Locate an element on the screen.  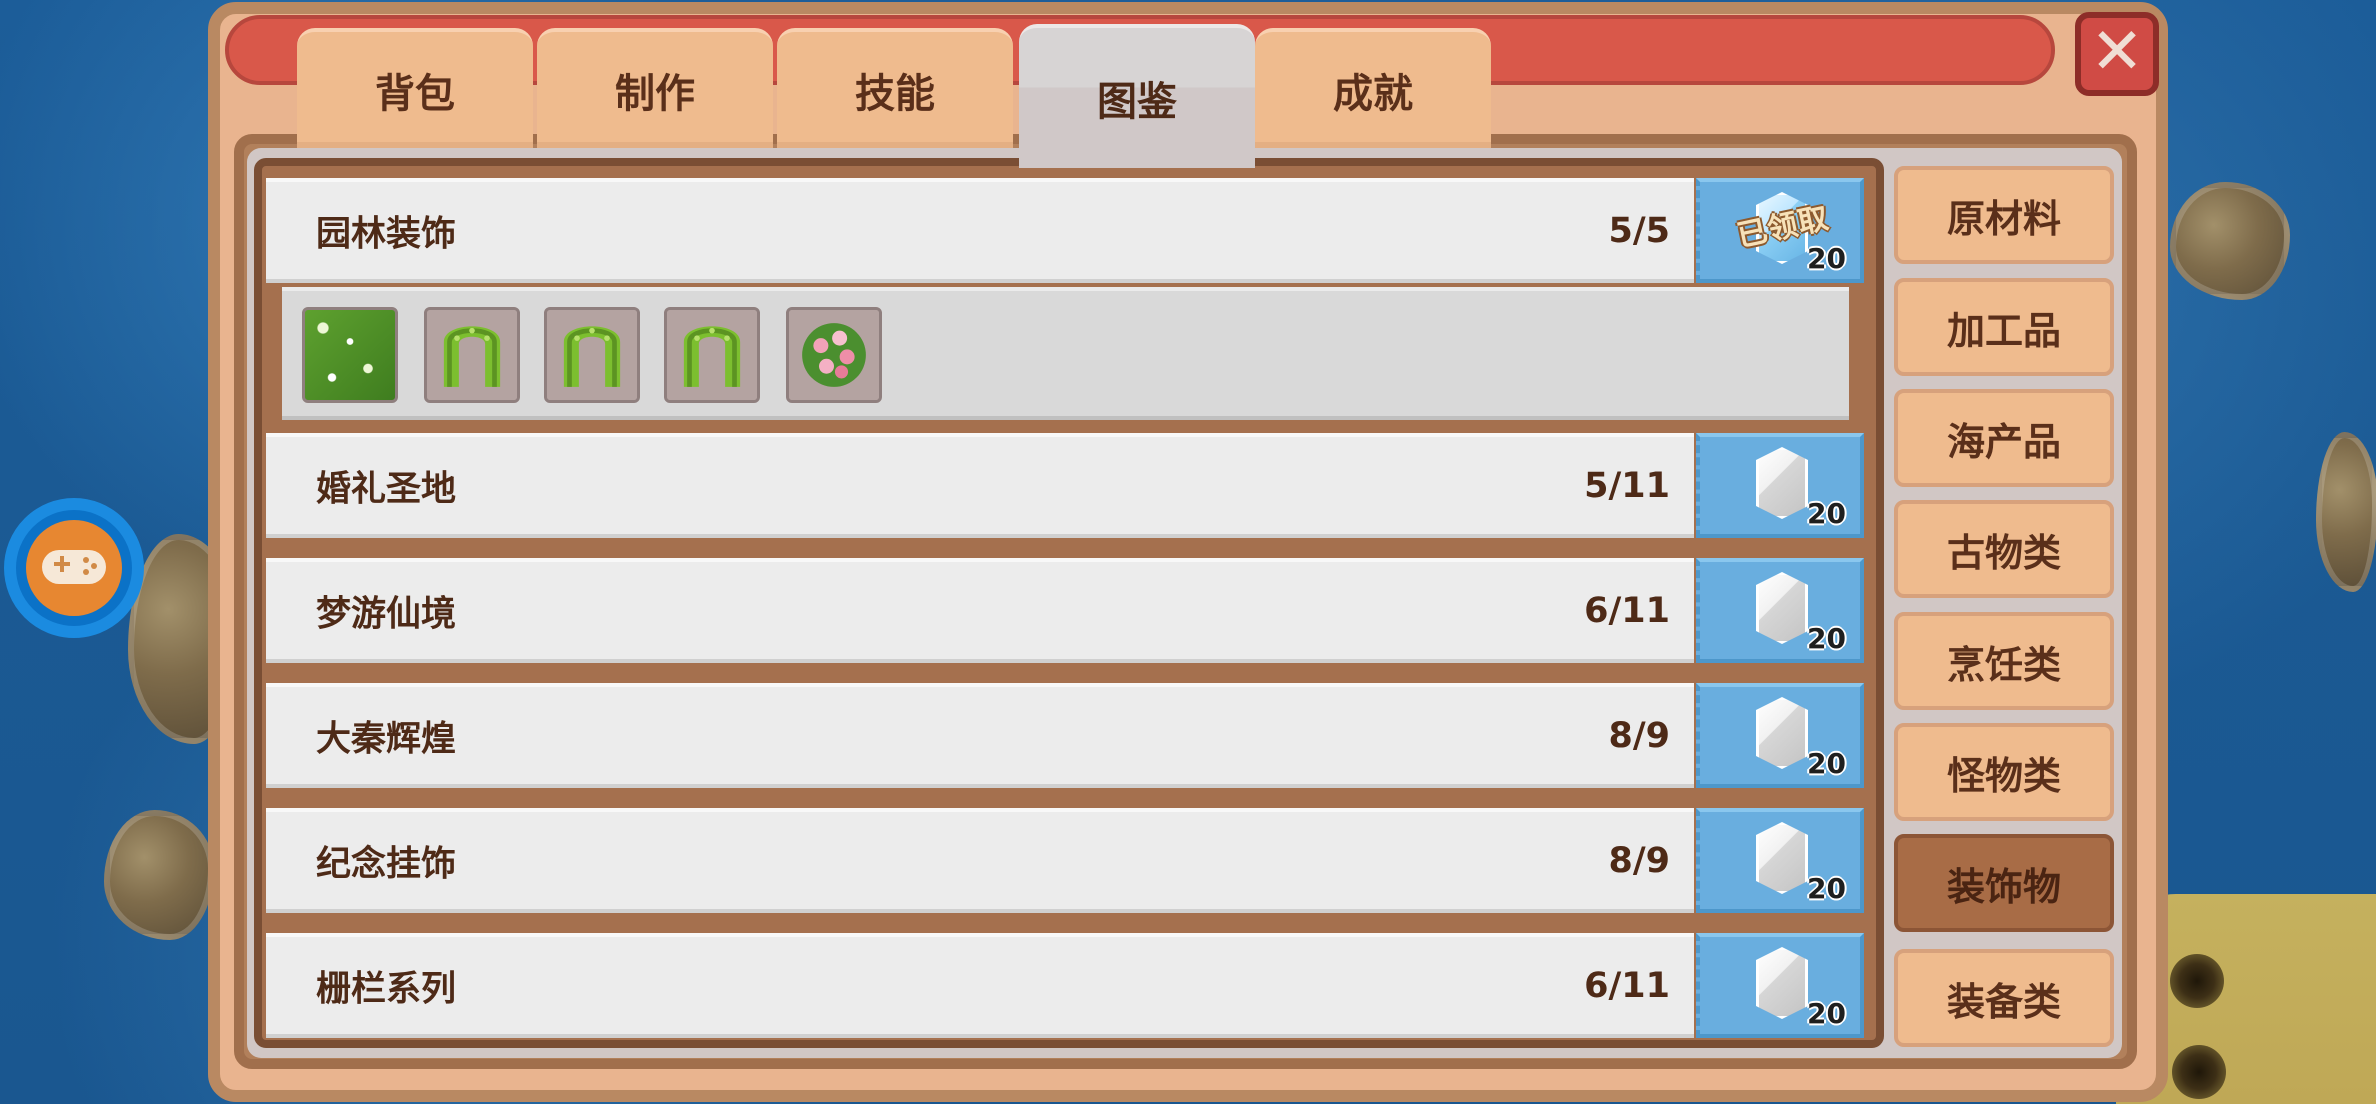
tab-achievements: 成就 is located at coordinates (1373, 88).